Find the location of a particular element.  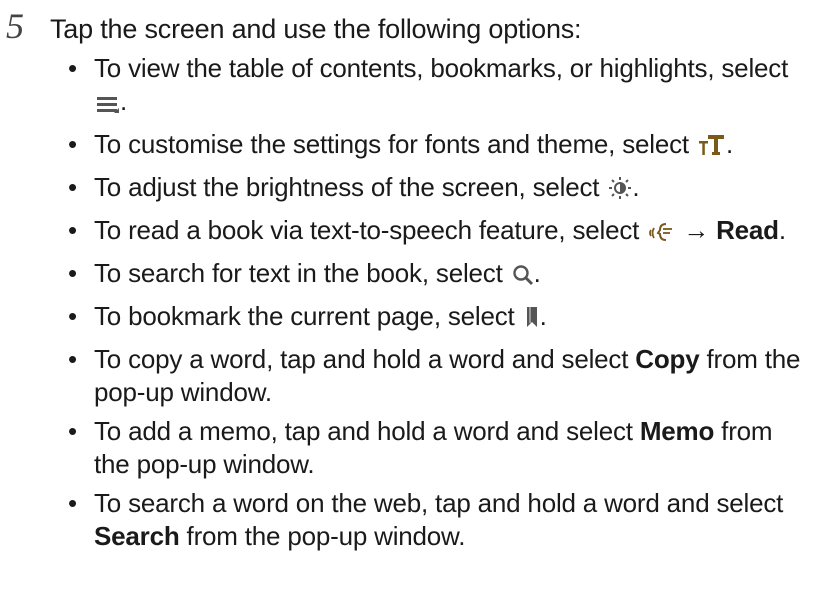

read-label: Read is located at coordinates (747, 230).